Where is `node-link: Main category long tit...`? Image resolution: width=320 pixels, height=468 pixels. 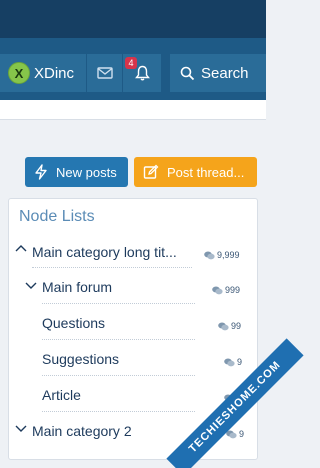
node-link: Main category long tit... is located at coordinates (104, 252).